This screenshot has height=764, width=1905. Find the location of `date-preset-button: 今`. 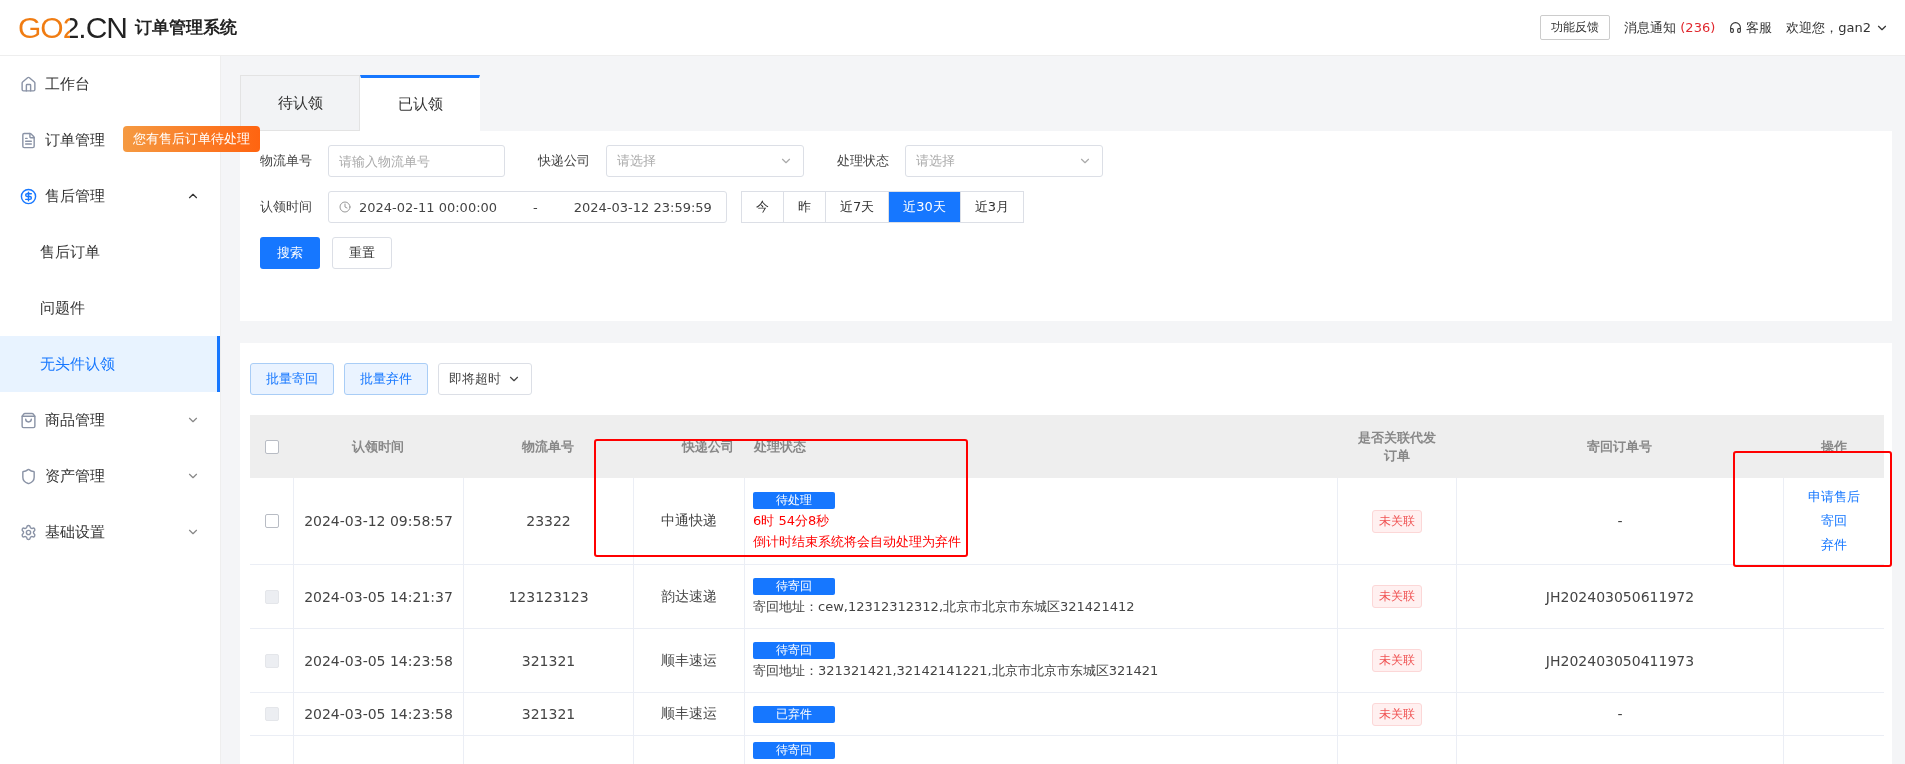

date-preset-button: 今 is located at coordinates (762, 207).